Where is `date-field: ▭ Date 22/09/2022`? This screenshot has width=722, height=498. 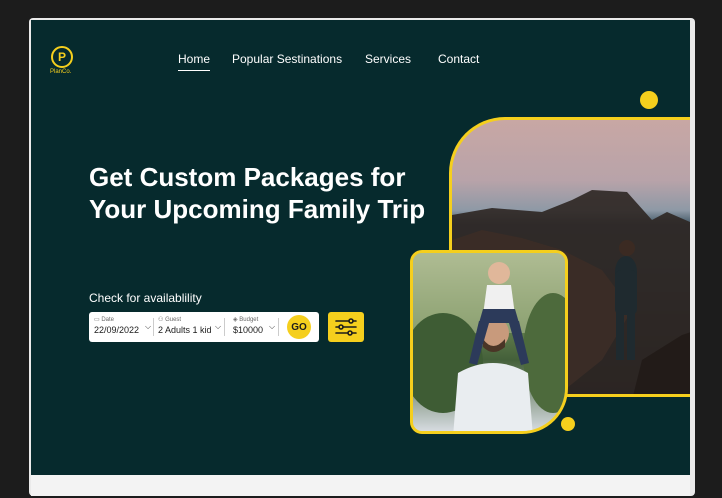
date-field: ▭ Date 22/09/2022 is located at coordinates (116, 327).